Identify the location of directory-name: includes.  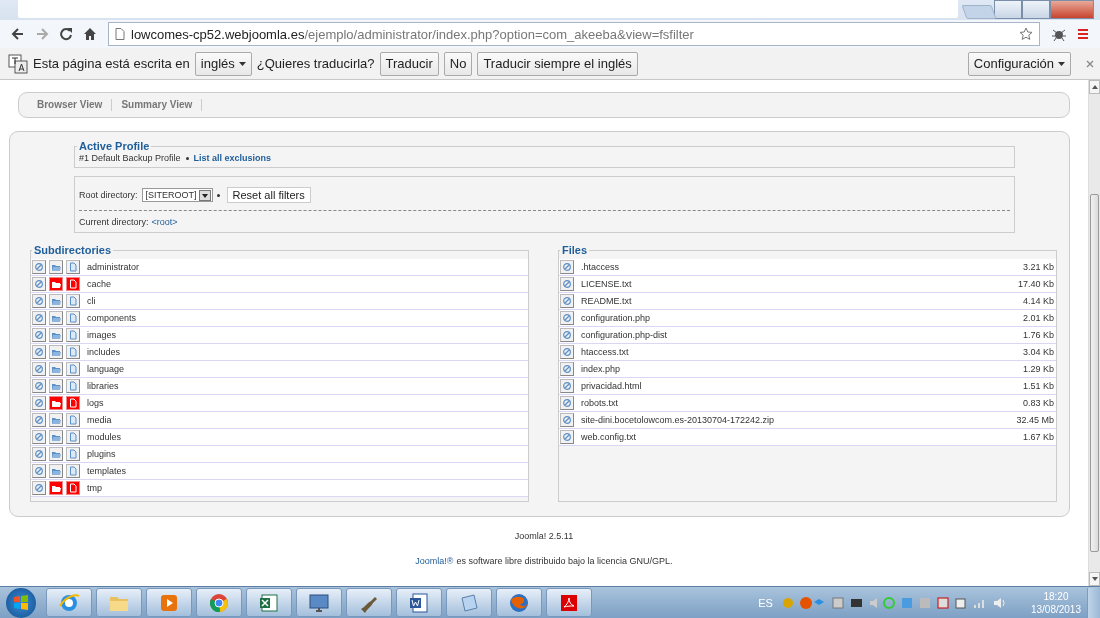
(104, 352).